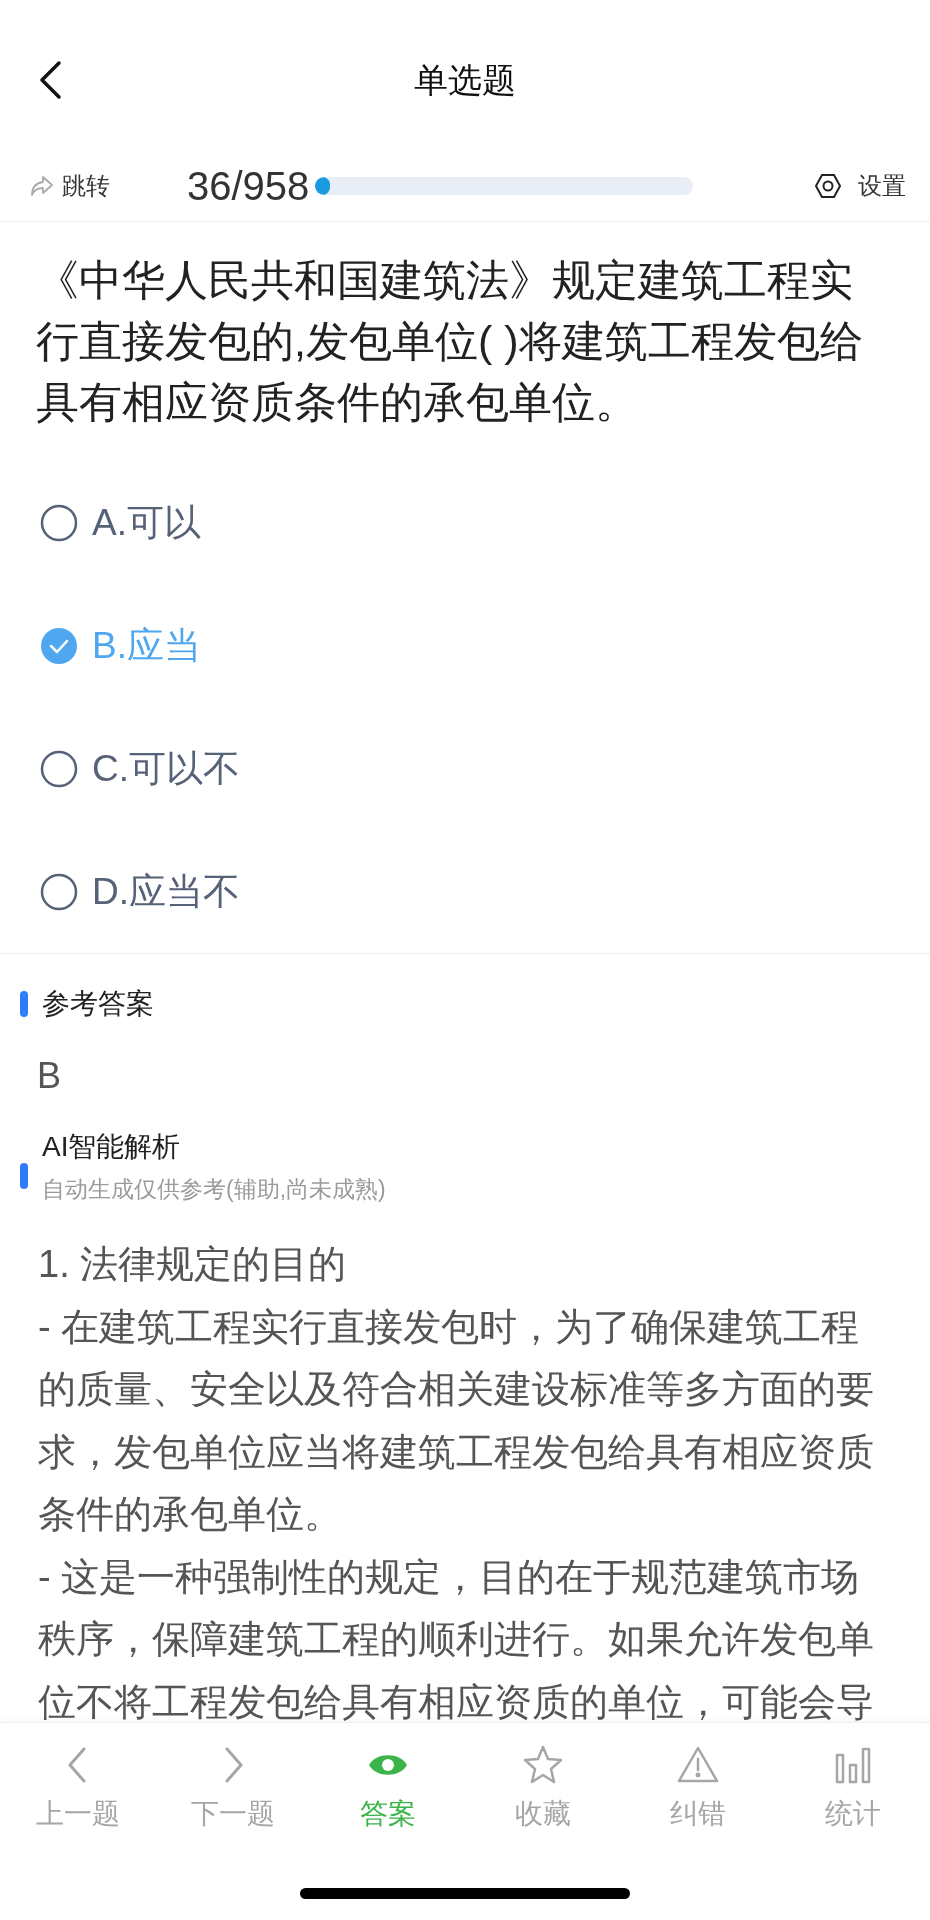 This screenshot has height=1920, width=930. Describe the element at coordinates (542, 1790) in the screenshot. I see `nav-tab: 收藏` at that location.